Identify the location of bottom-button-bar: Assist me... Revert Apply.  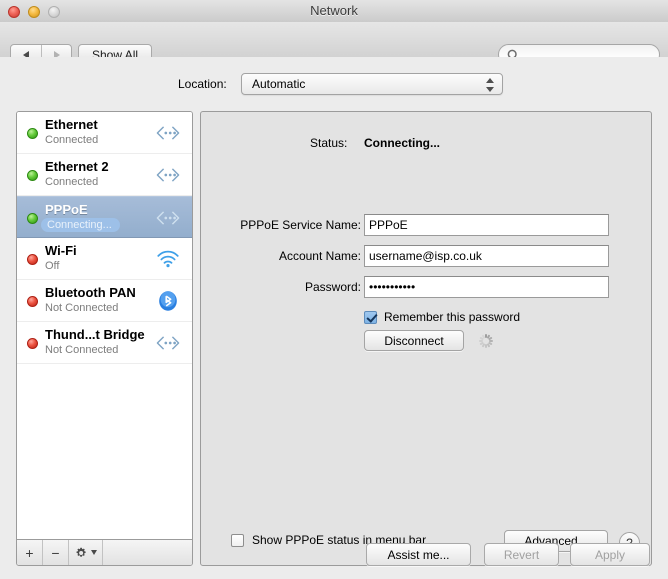
(334, 555).